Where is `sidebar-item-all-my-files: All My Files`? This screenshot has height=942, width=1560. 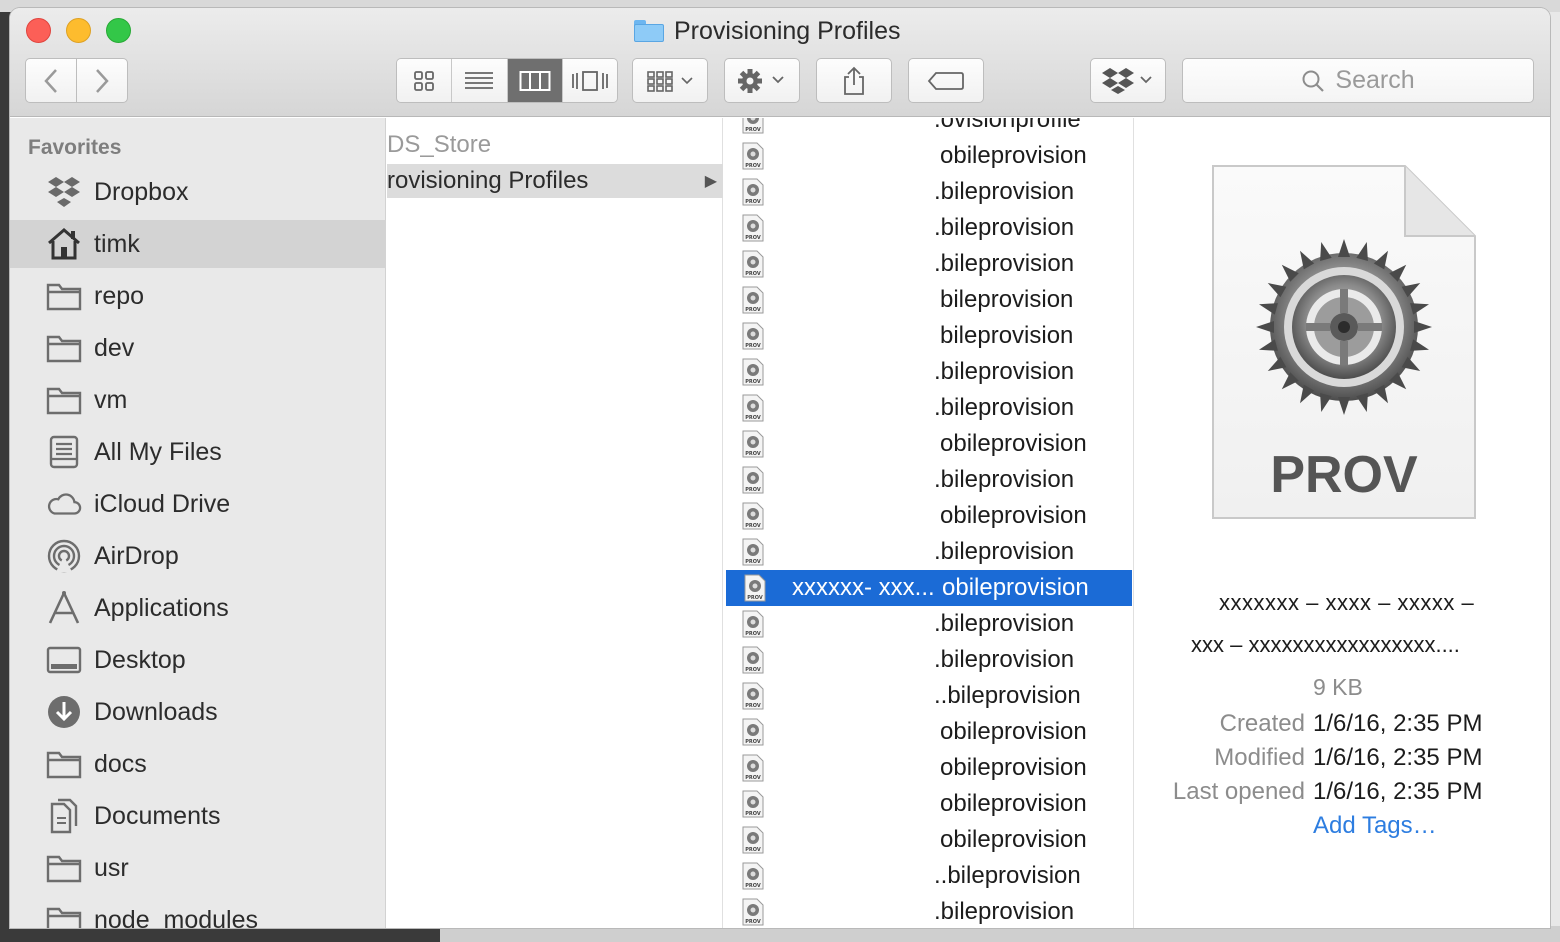 sidebar-item-all-my-files: All My Files is located at coordinates (198, 452).